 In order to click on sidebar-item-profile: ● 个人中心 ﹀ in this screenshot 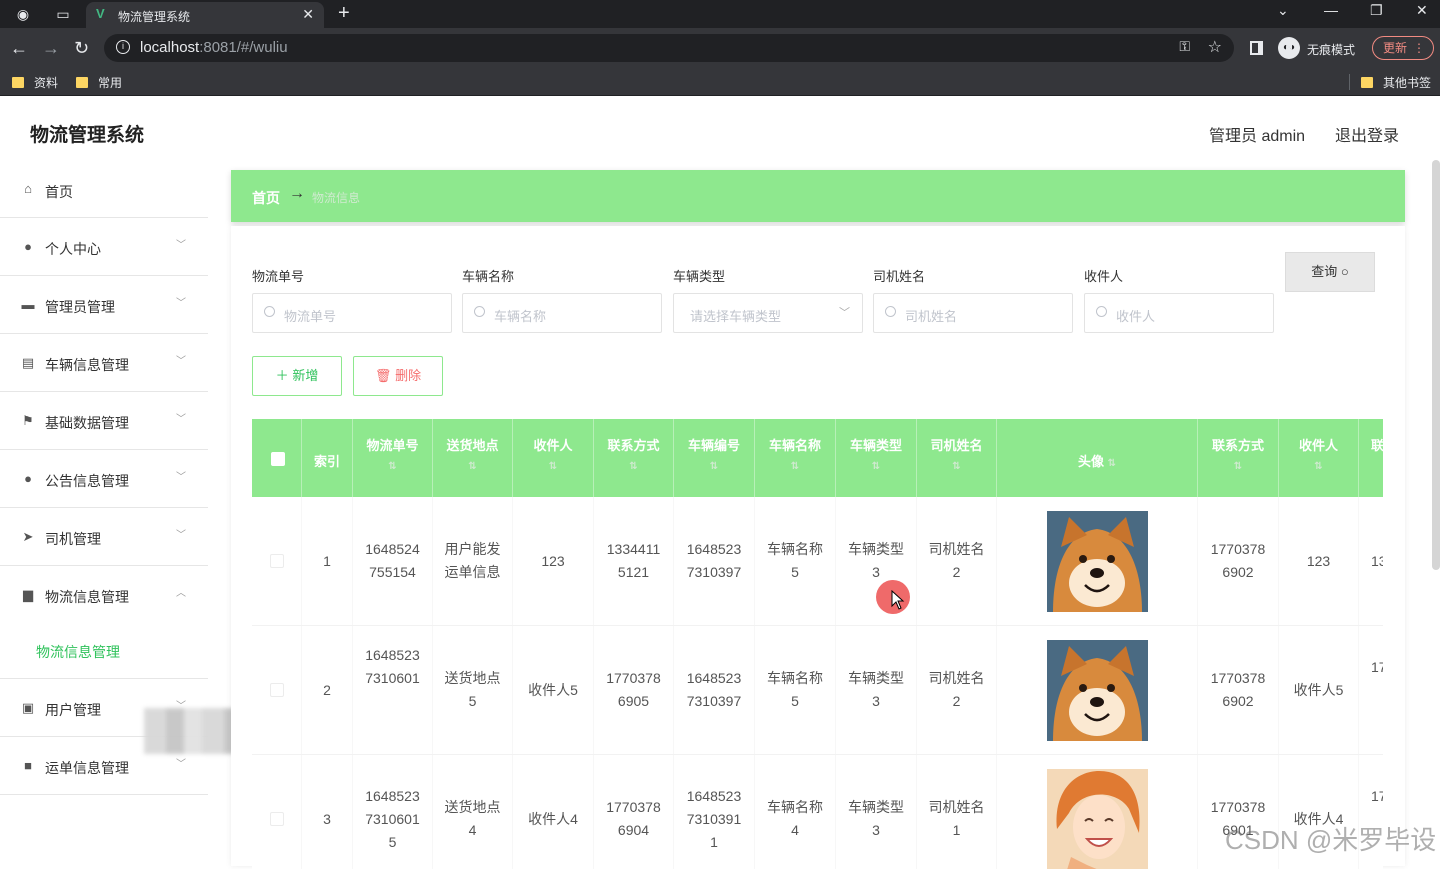, I will do `click(104, 247)`.